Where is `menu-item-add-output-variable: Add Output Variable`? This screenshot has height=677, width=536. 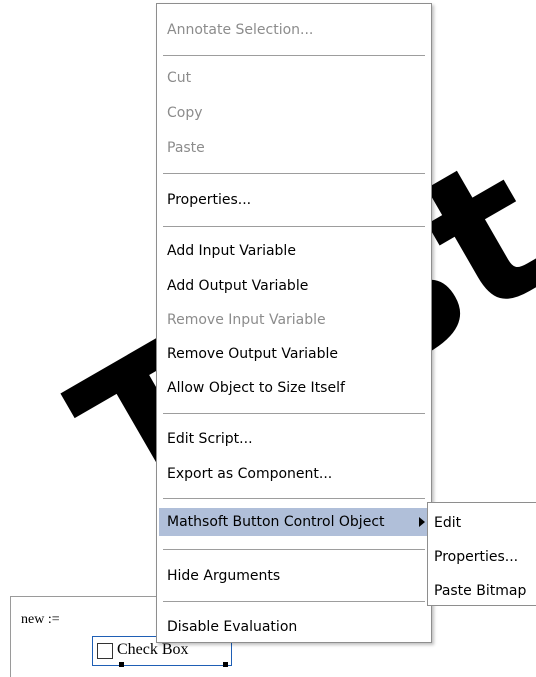 menu-item-add-output-variable: Add Output Variable is located at coordinates (294, 286).